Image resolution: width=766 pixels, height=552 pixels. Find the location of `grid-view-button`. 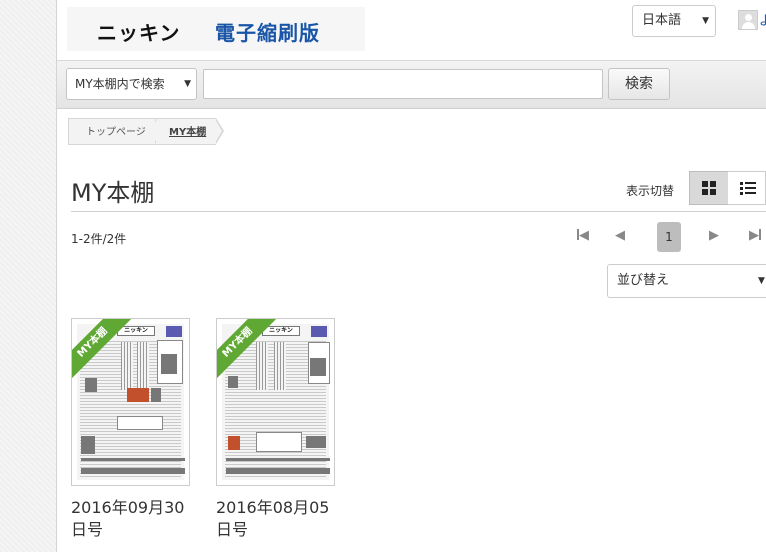

grid-view-button is located at coordinates (709, 188).